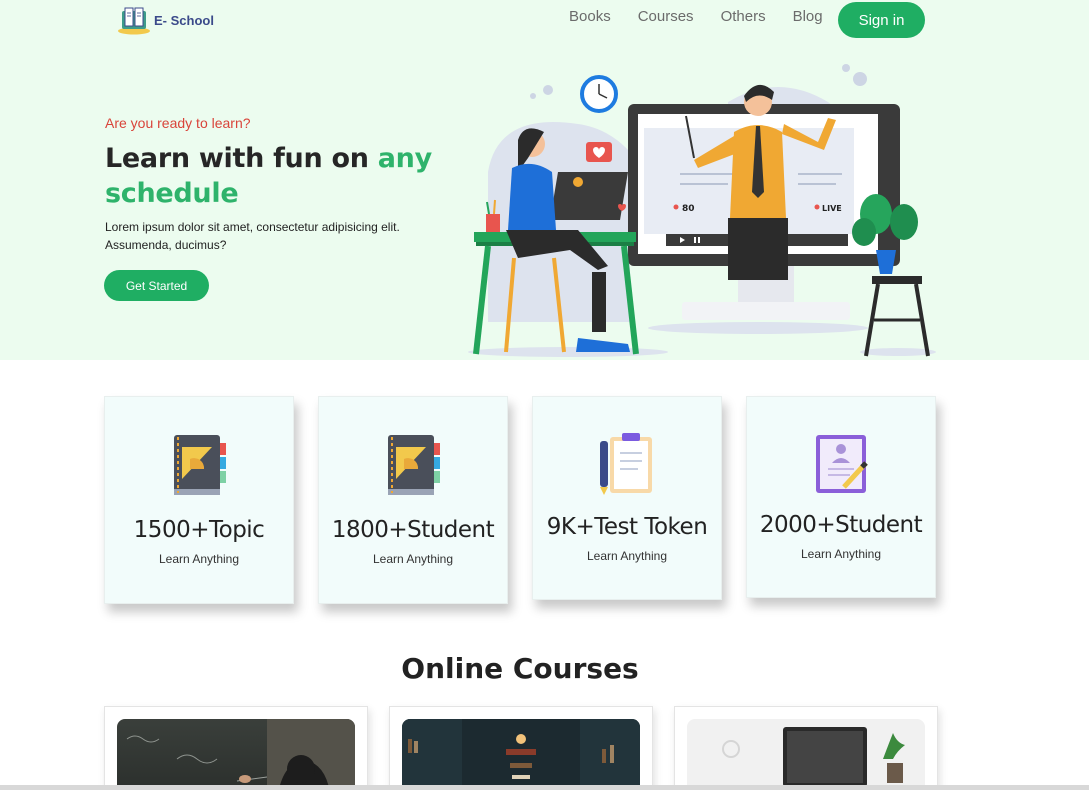  I want to click on brand-name: E- School, so click(184, 20).